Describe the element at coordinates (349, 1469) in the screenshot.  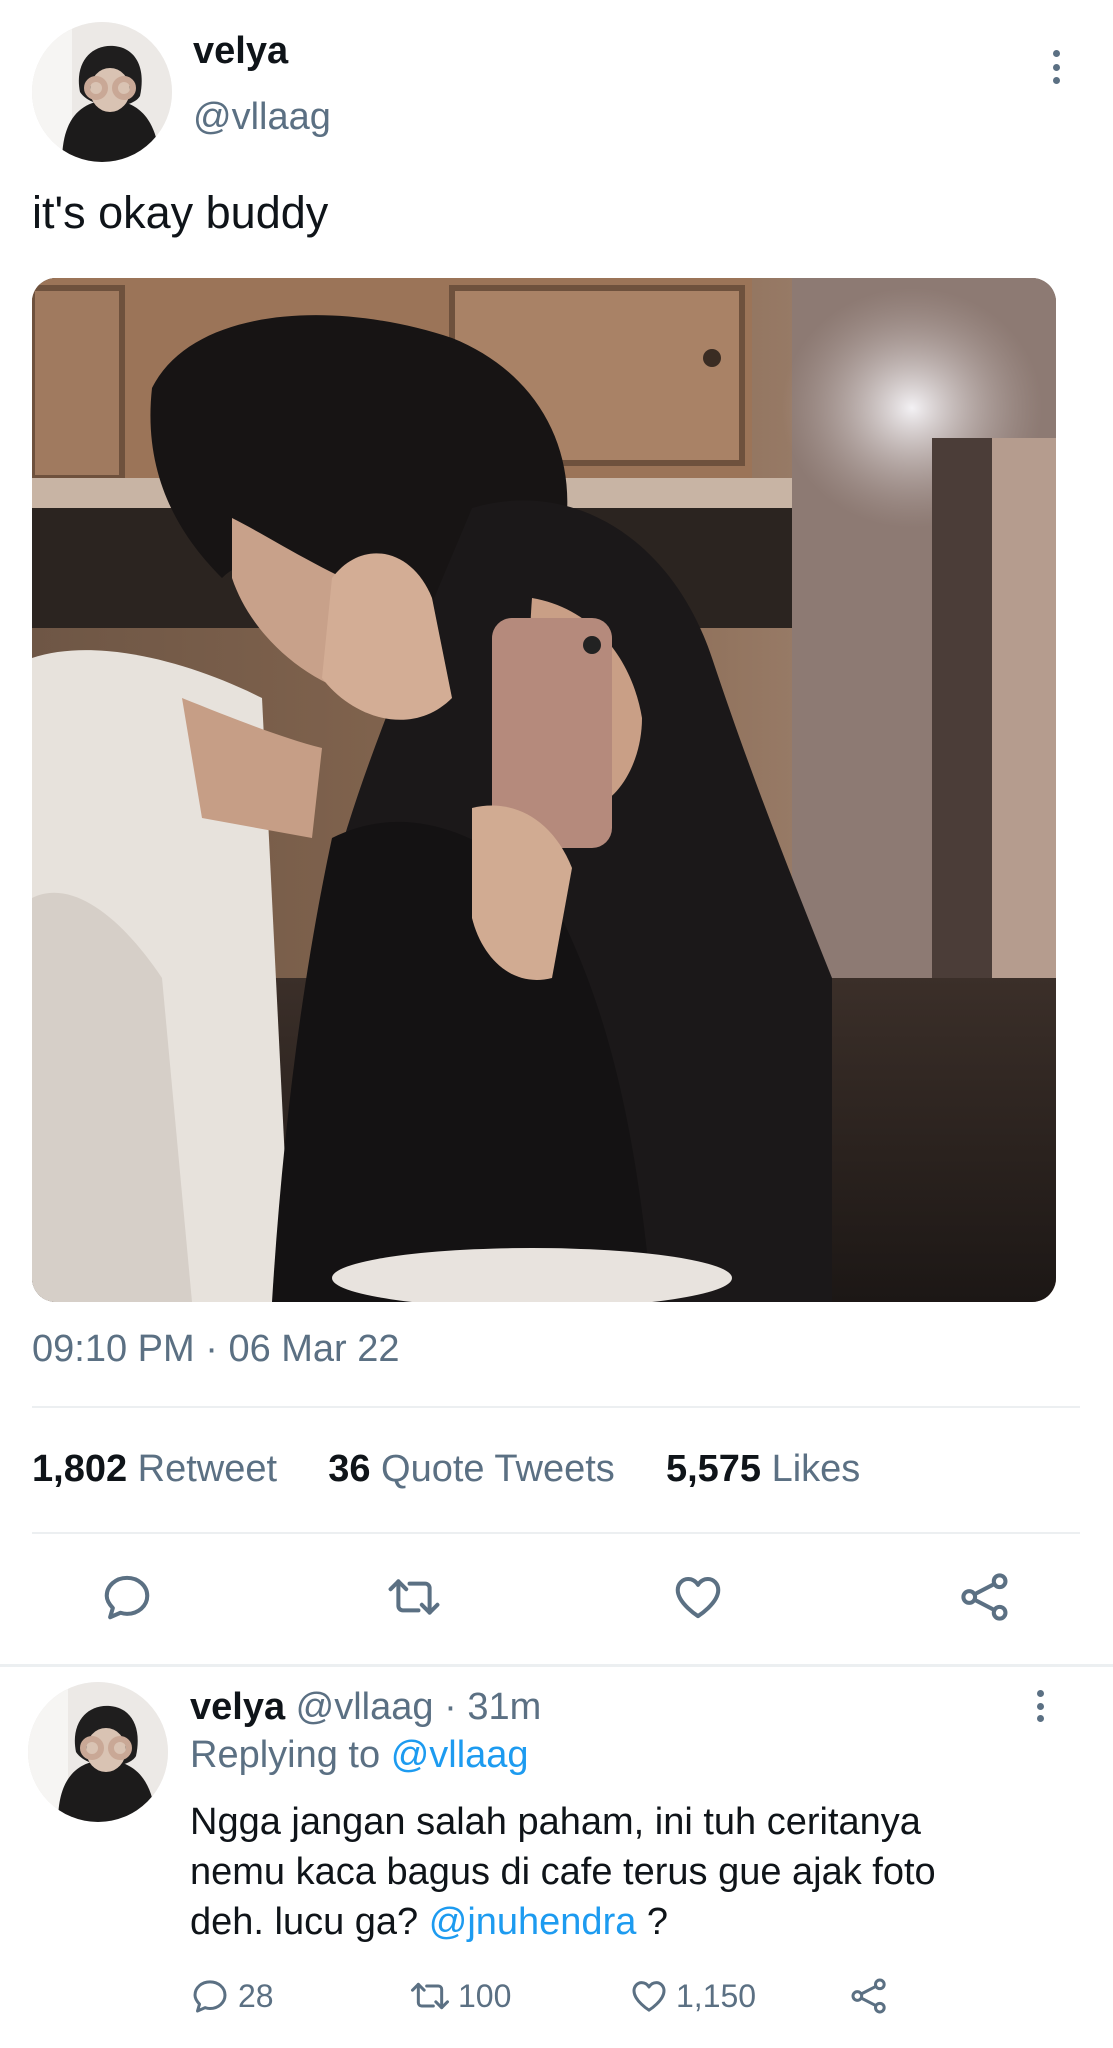
I see `quote-count: 36` at that location.